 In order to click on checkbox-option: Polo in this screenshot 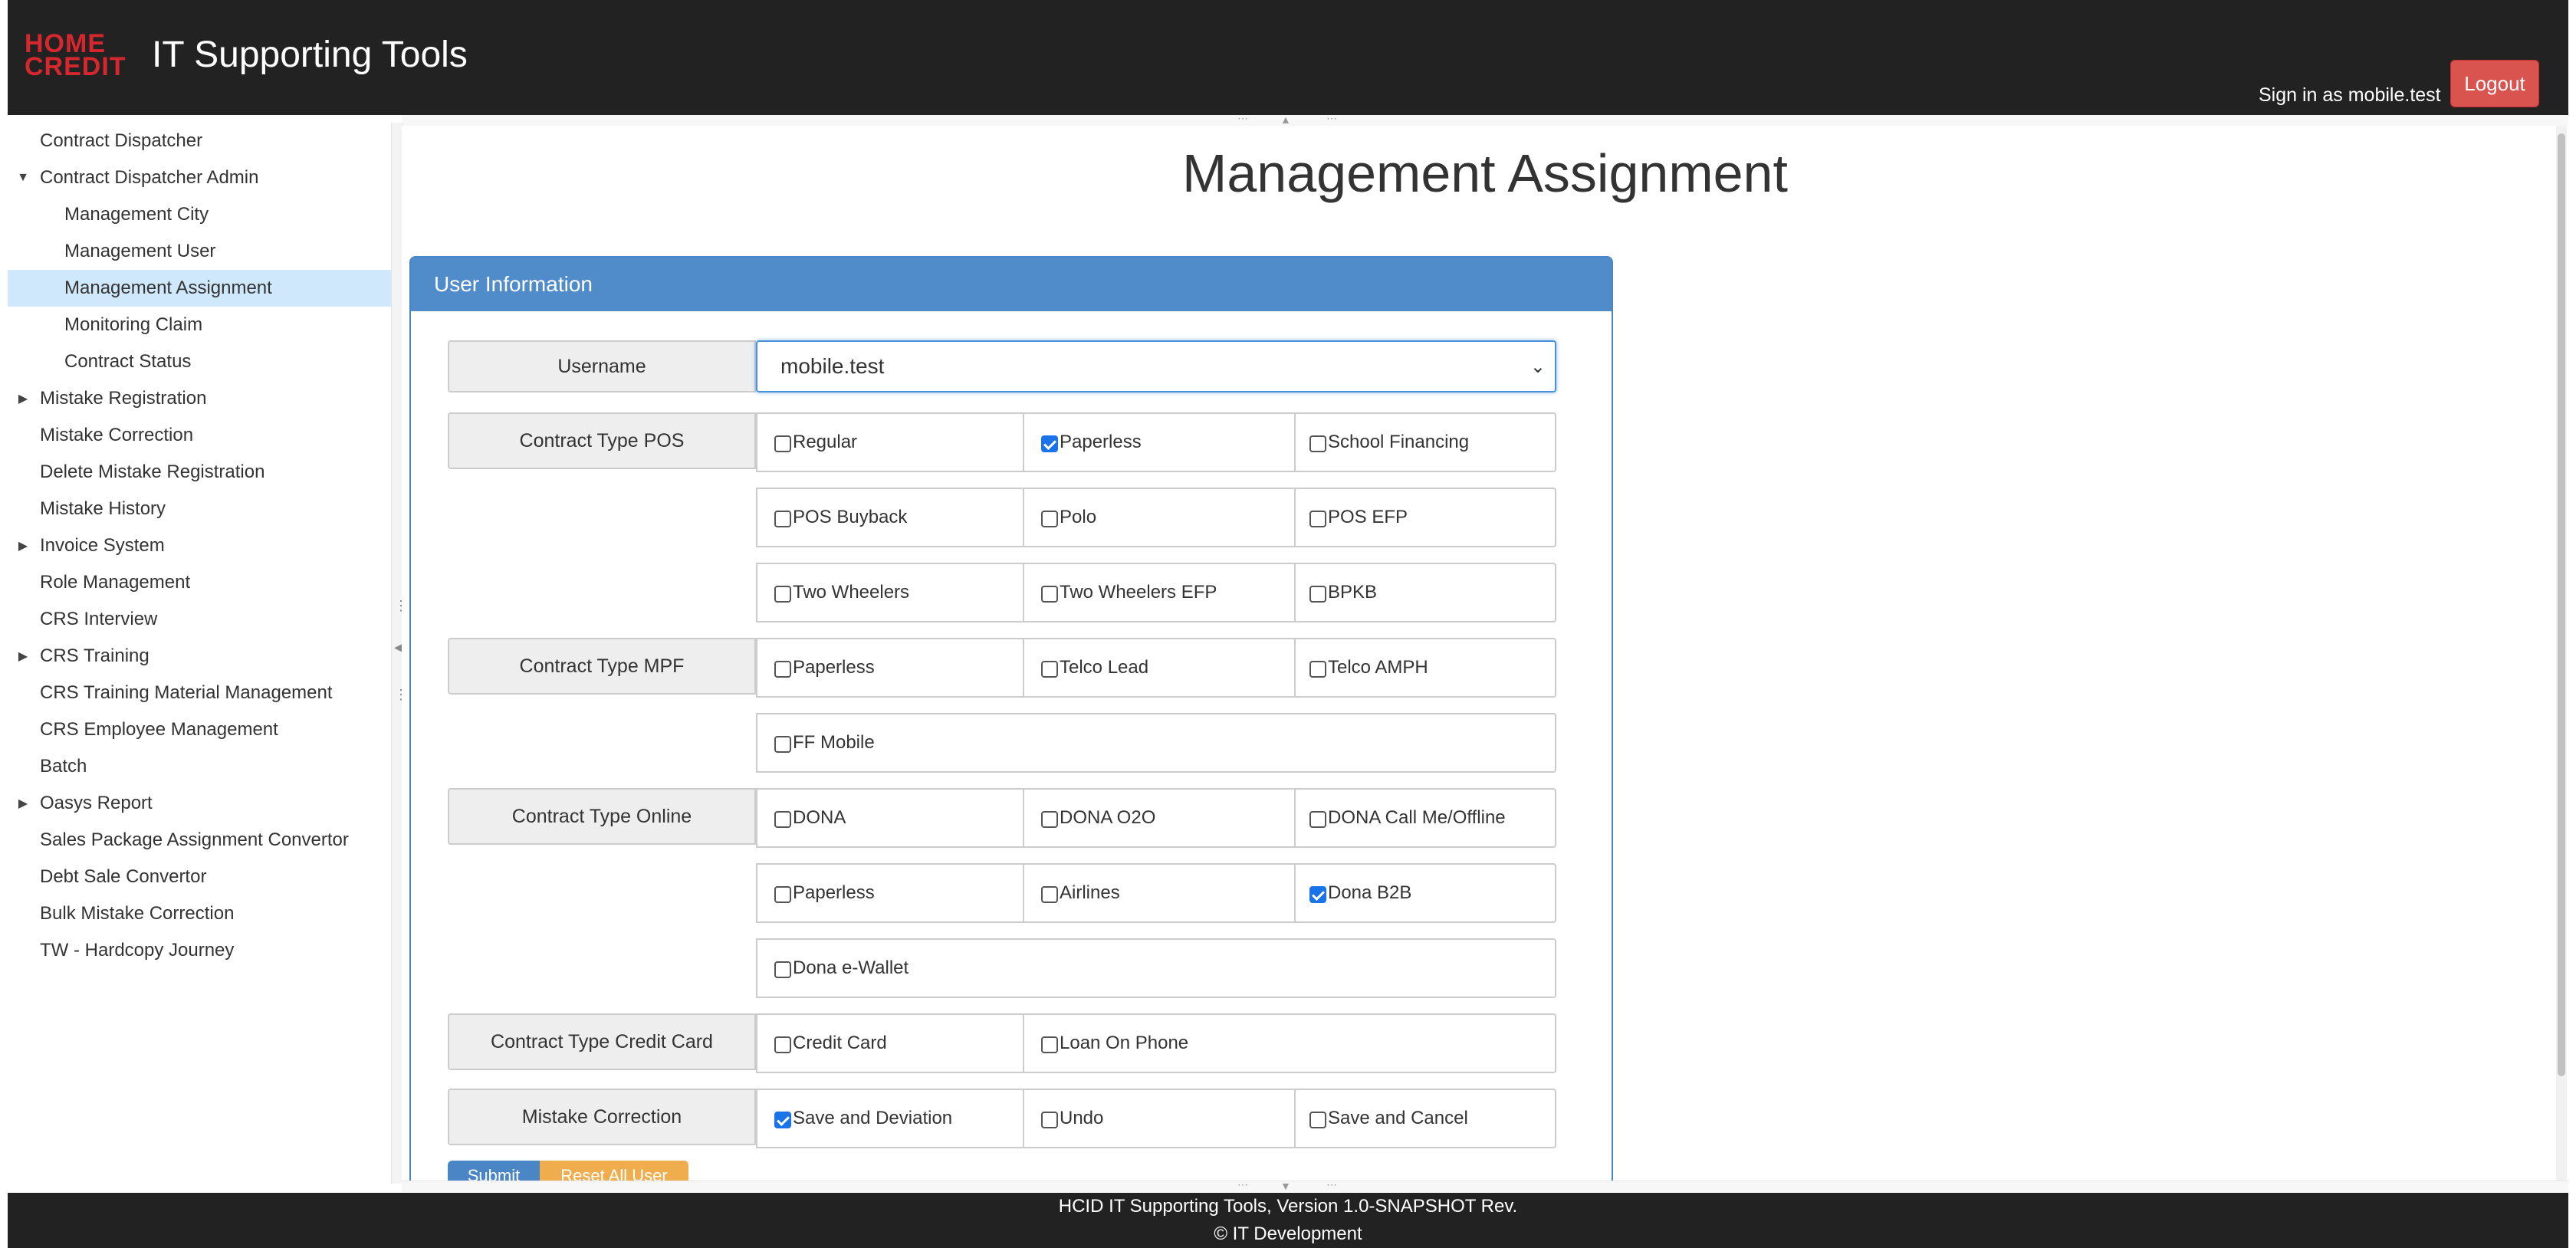, I will do `click(1068, 517)`.